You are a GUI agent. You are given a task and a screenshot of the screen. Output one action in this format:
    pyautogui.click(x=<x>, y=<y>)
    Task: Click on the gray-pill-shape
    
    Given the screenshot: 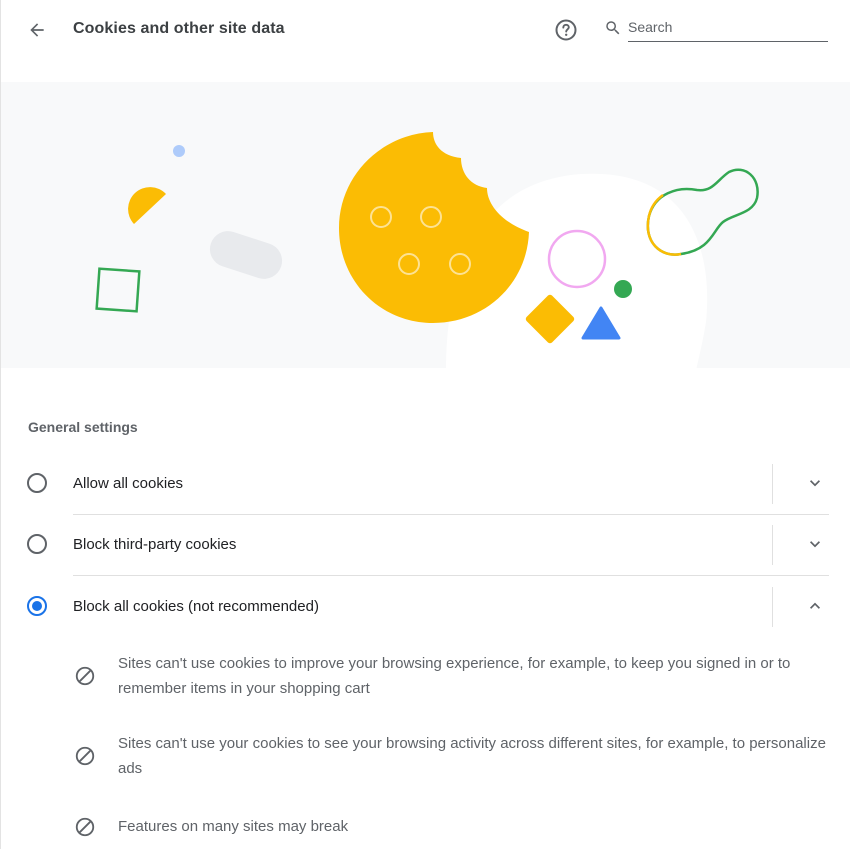 What is the action you would take?
    pyautogui.click(x=246, y=255)
    